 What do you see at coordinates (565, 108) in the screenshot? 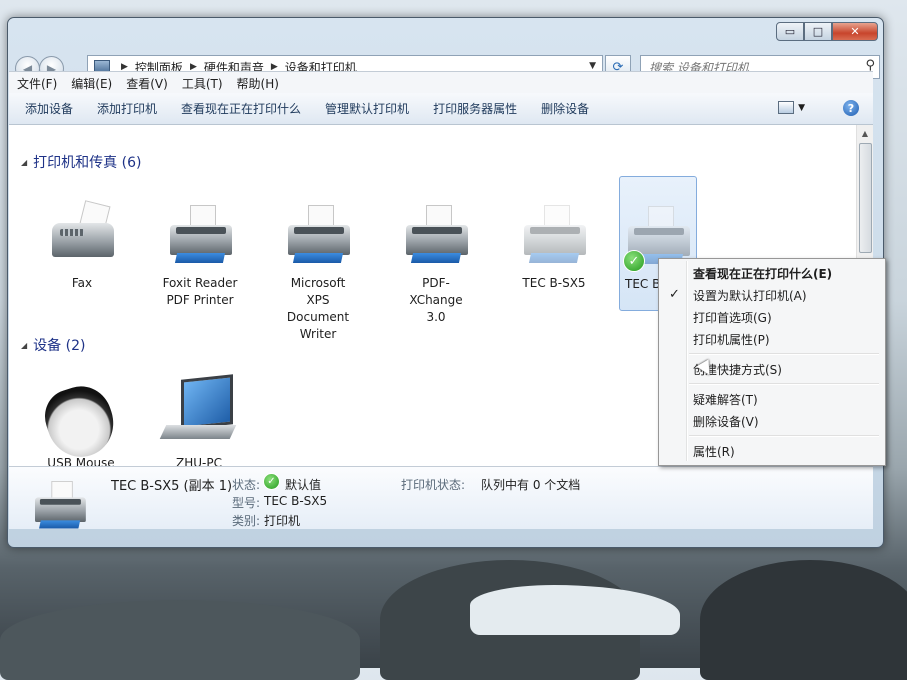
I see `remove-device-button: 删除设备` at bounding box center [565, 108].